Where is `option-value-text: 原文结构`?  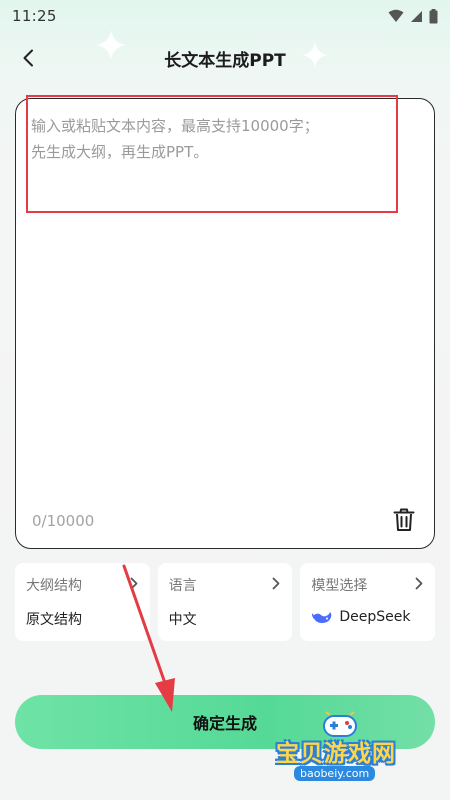
option-value-text: 原文结构 is located at coordinates (54, 620).